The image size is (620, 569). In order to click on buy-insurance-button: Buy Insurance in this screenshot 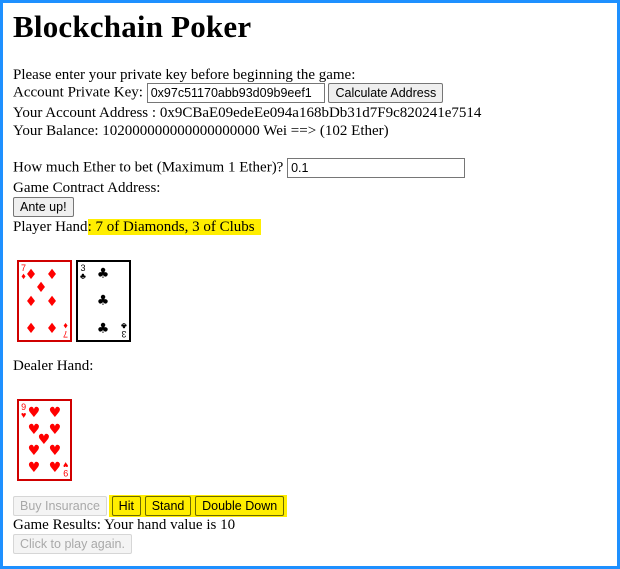, I will do `click(60, 506)`.